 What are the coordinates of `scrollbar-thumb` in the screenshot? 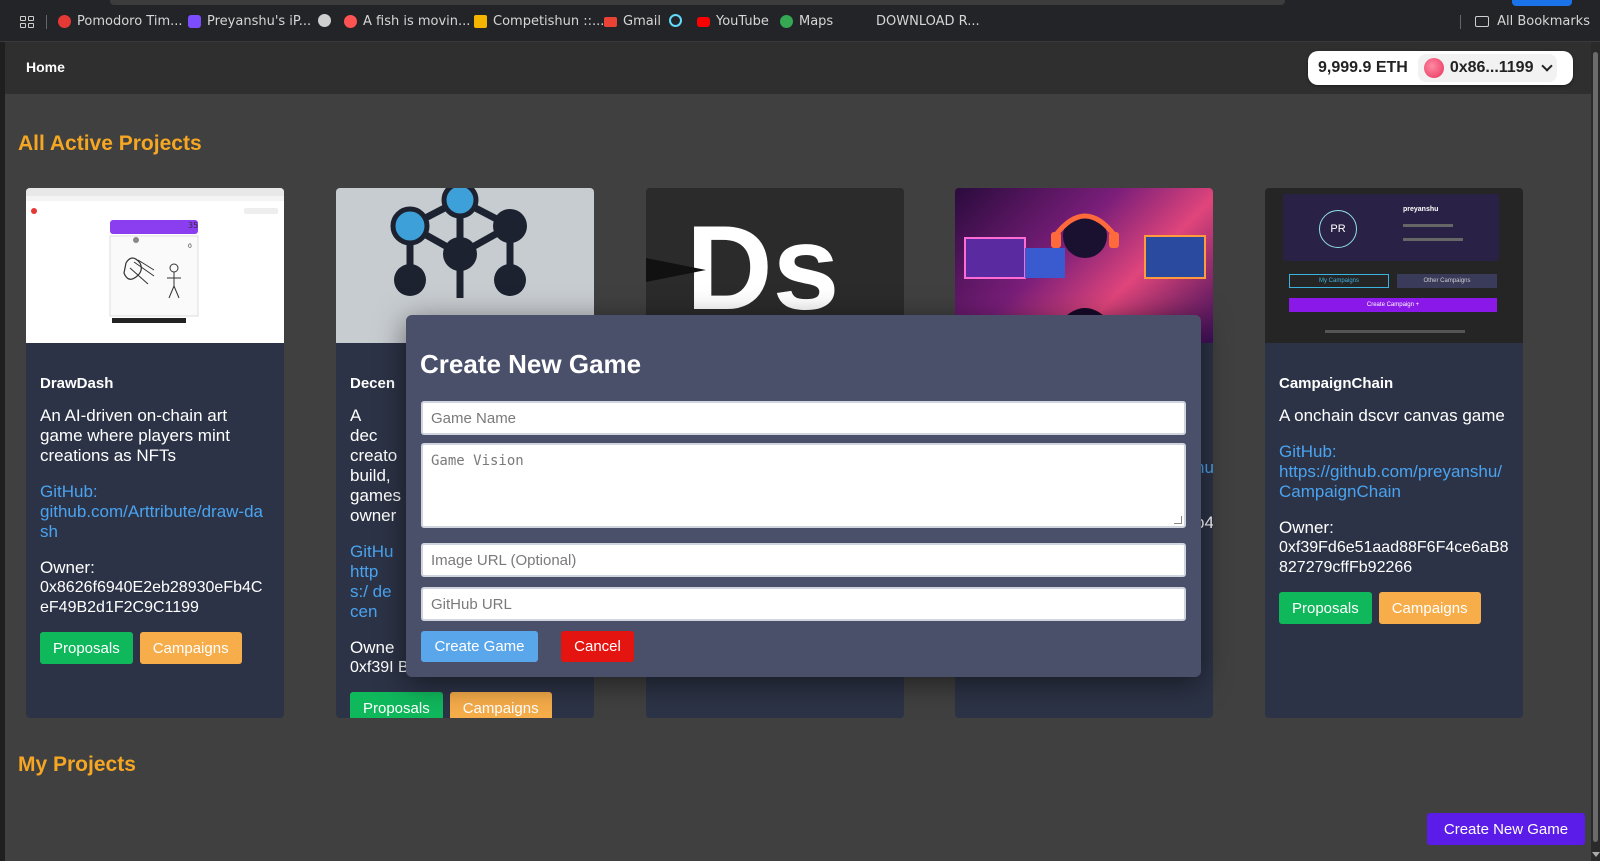 It's located at (1595, 447).